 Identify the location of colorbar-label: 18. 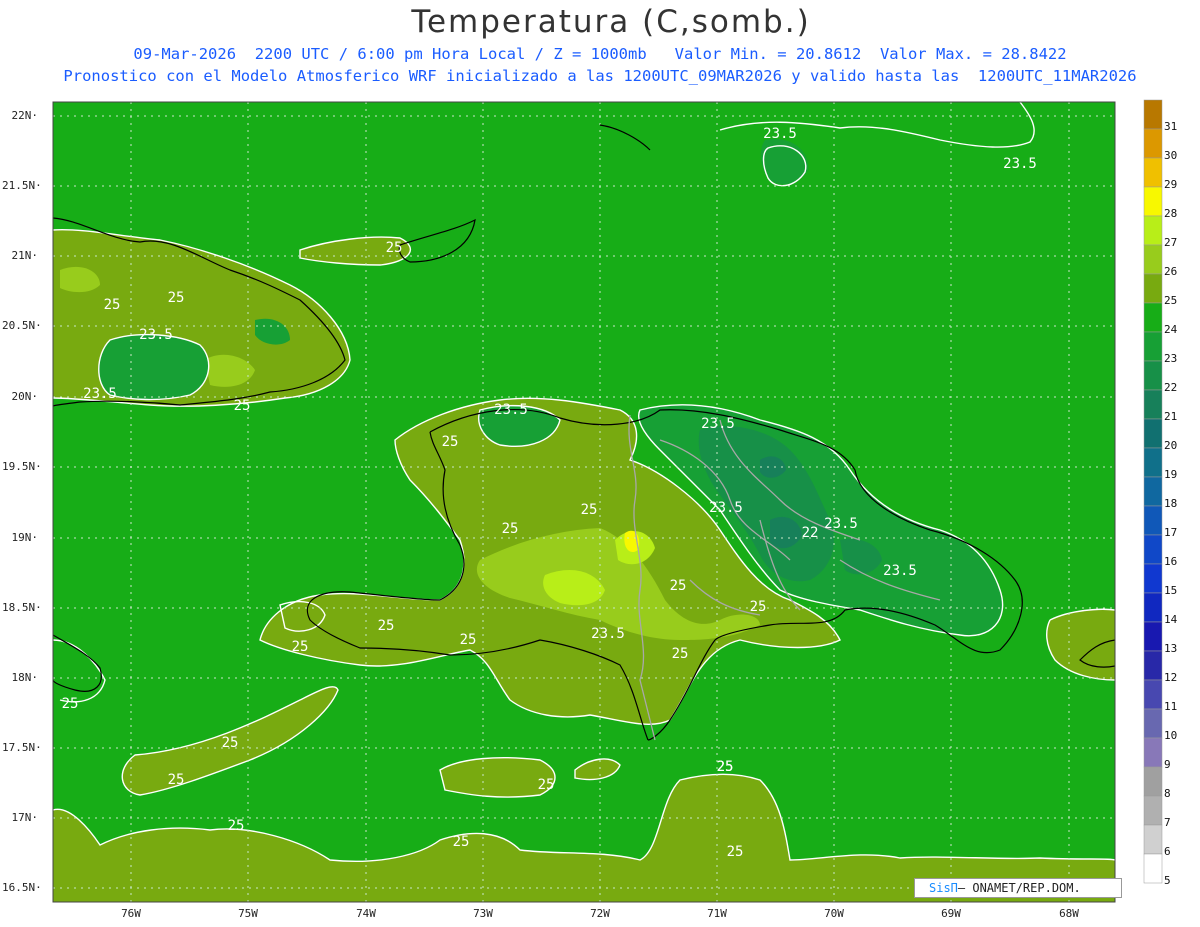
(1171, 503).